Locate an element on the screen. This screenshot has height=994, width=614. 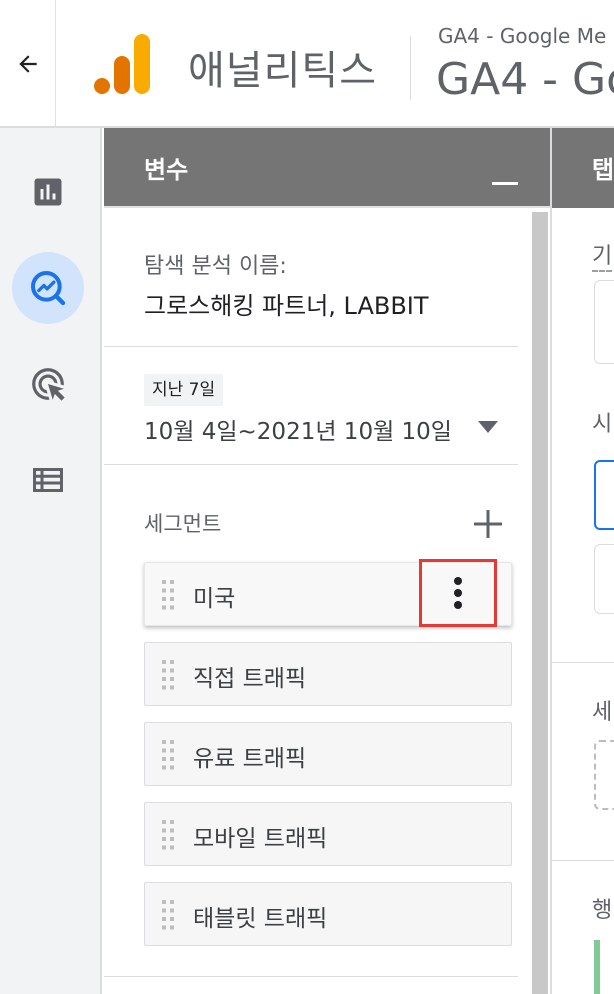
back-button is located at coordinates (28, 64).